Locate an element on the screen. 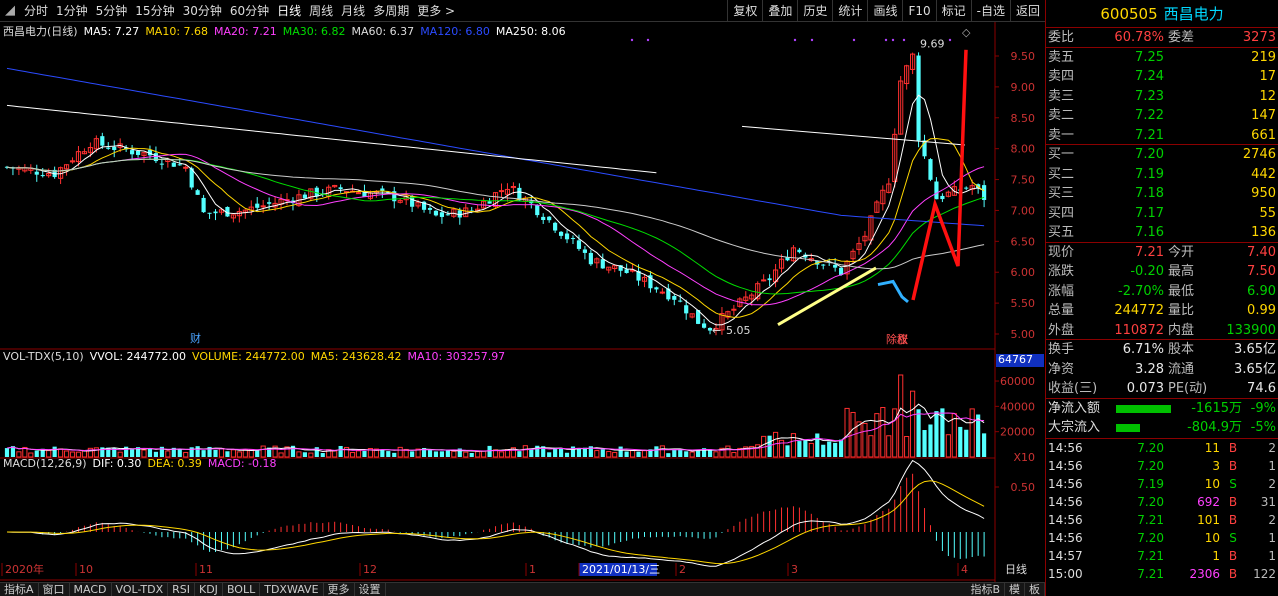 The width and height of the screenshot is (1278, 596). legend-item: MA5: 7.27 is located at coordinates (112, 31).